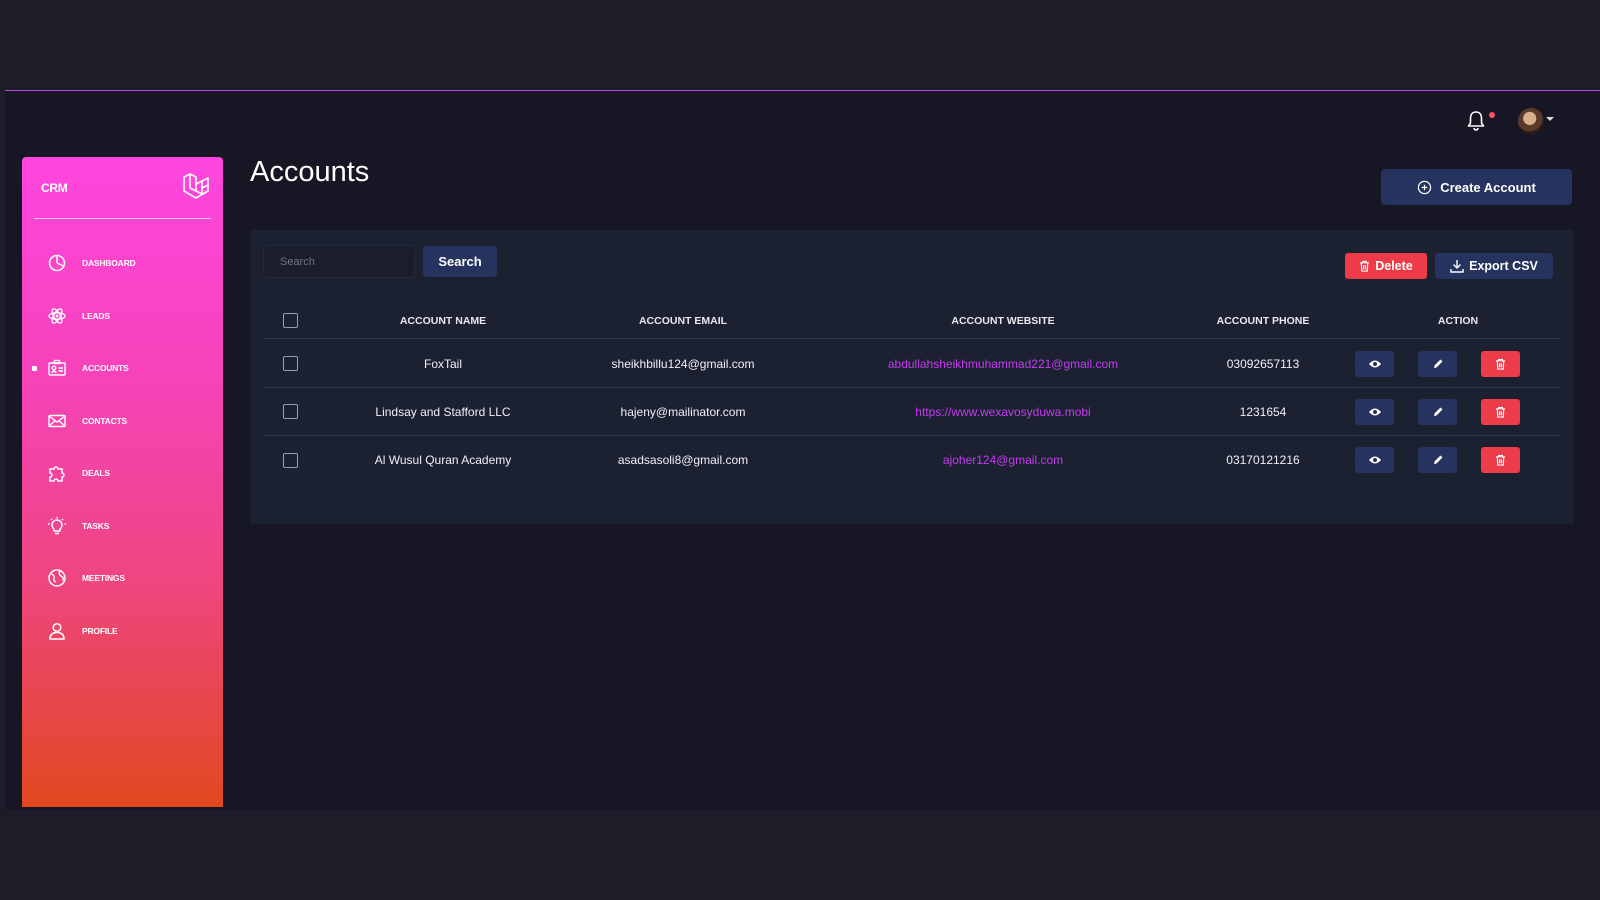 Image resolution: width=1600 pixels, height=900 pixels. Describe the element at coordinates (1263, 411) in the screenshot. I see `account-phone: 1231654` at that location.